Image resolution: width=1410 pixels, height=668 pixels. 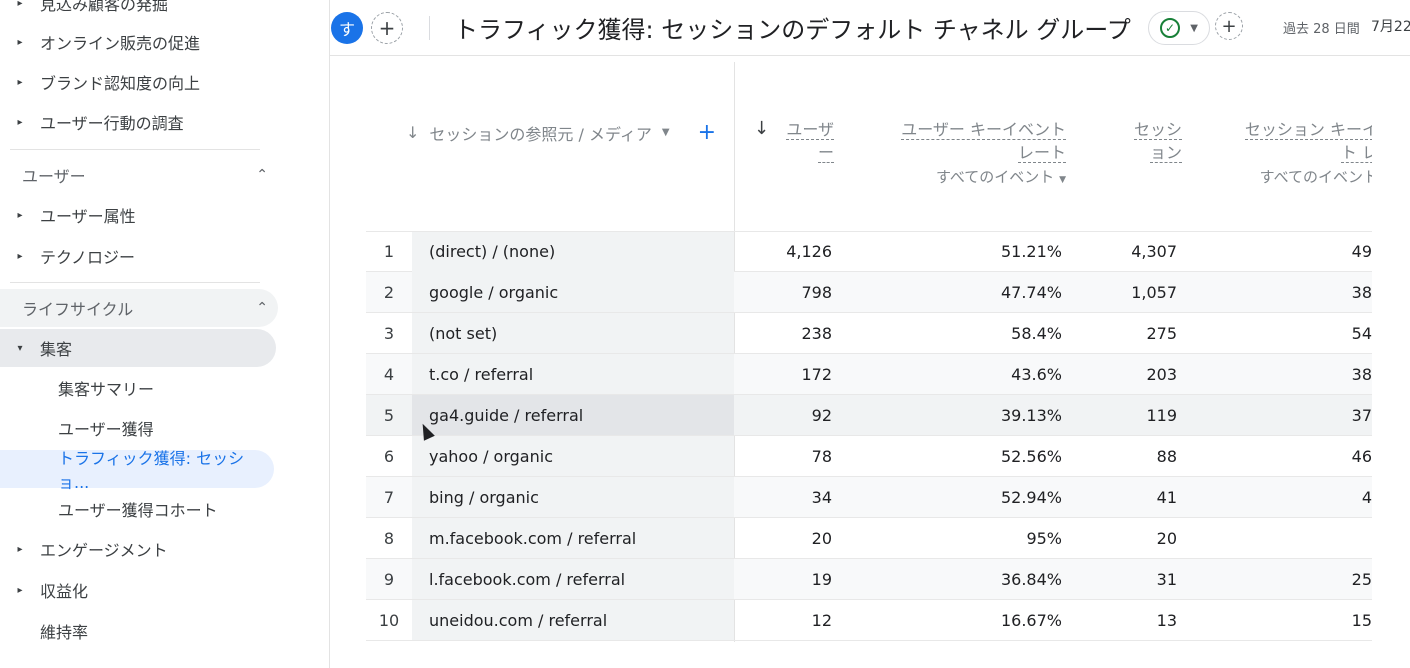 I want to click on caret-down-icon: ▾, so click(x=20, y=348).